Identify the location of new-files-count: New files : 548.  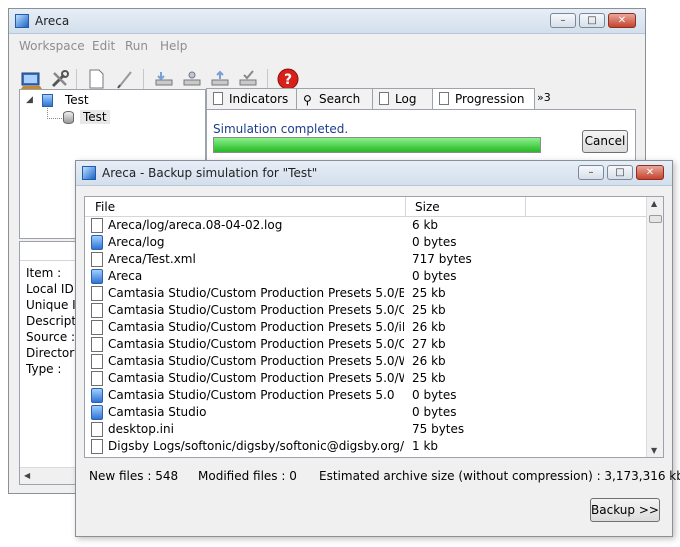
(134, 476).